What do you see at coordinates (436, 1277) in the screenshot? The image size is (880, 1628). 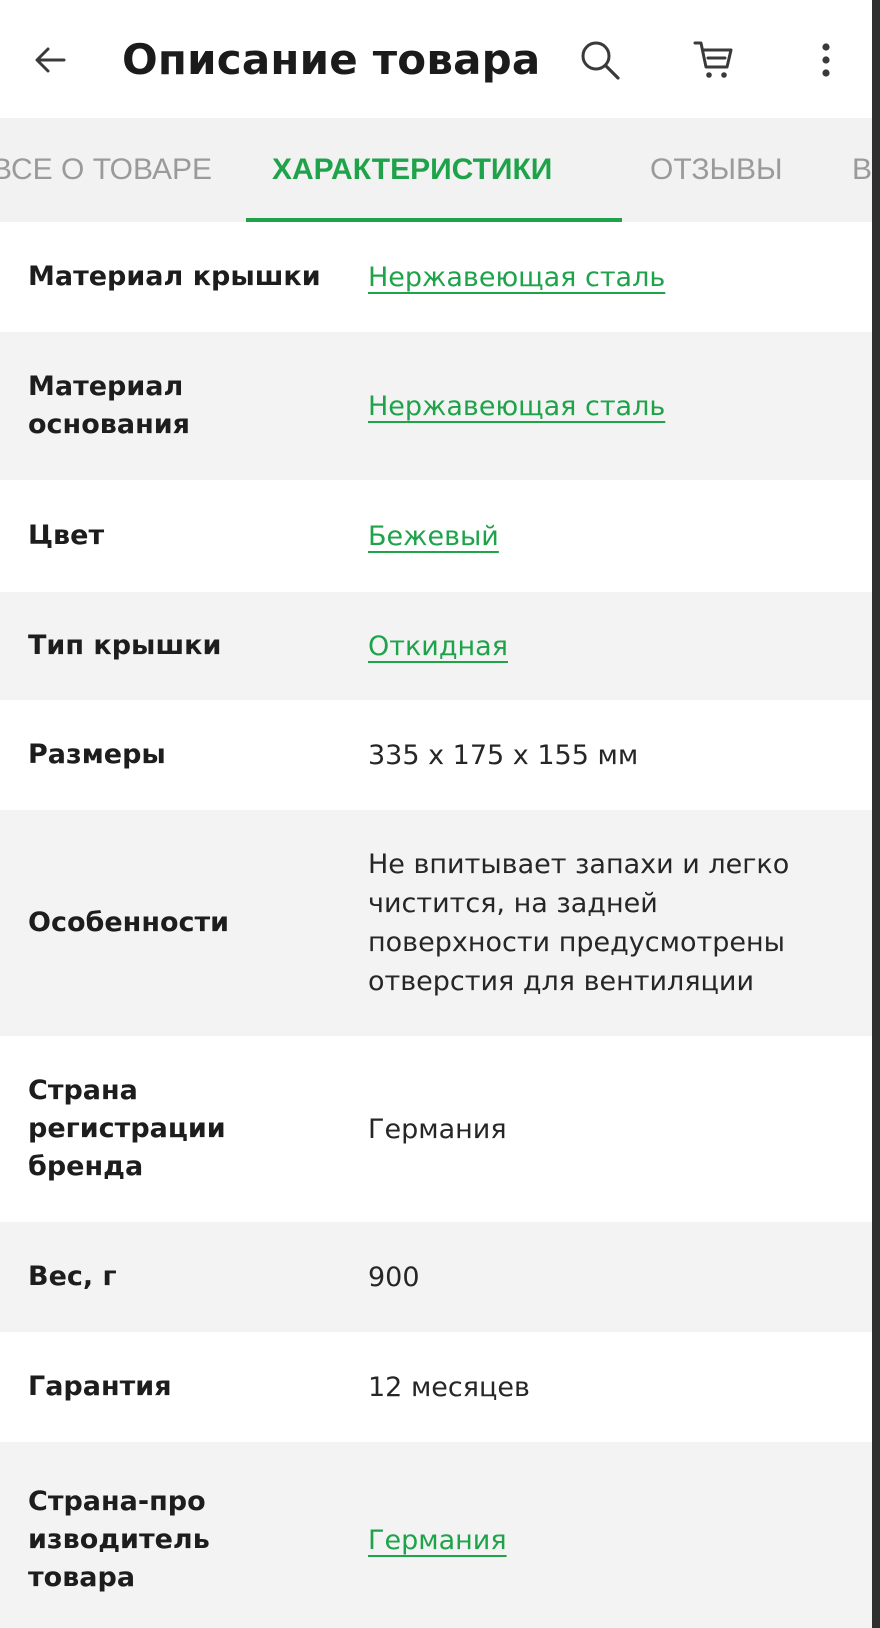 I see `spec-row-weight: Вес, г 900` at bounding box center [436, 1277].